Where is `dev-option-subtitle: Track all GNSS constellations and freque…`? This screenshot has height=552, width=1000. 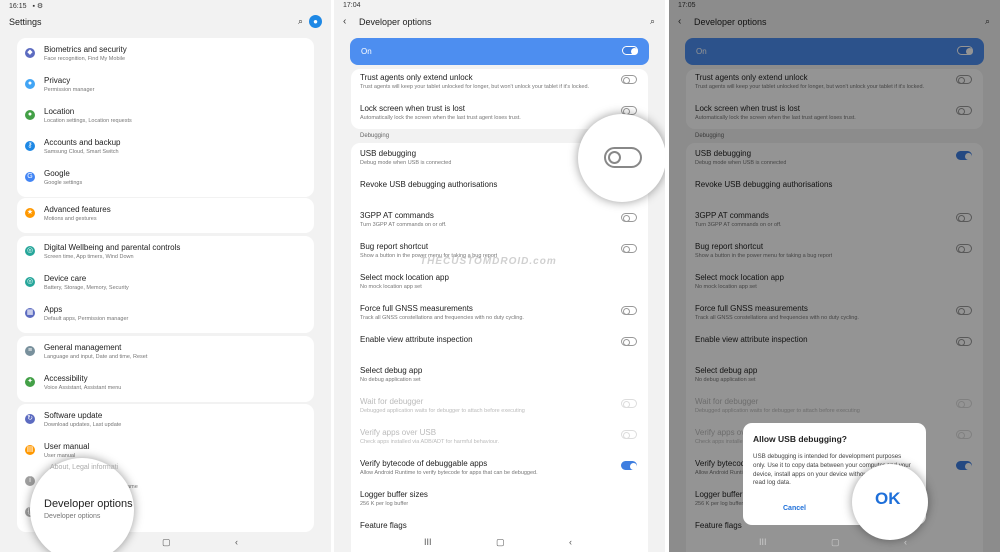 dev-option-subtitle: Track all GNSS constellations and freque… is located at coordinates (442, 318).